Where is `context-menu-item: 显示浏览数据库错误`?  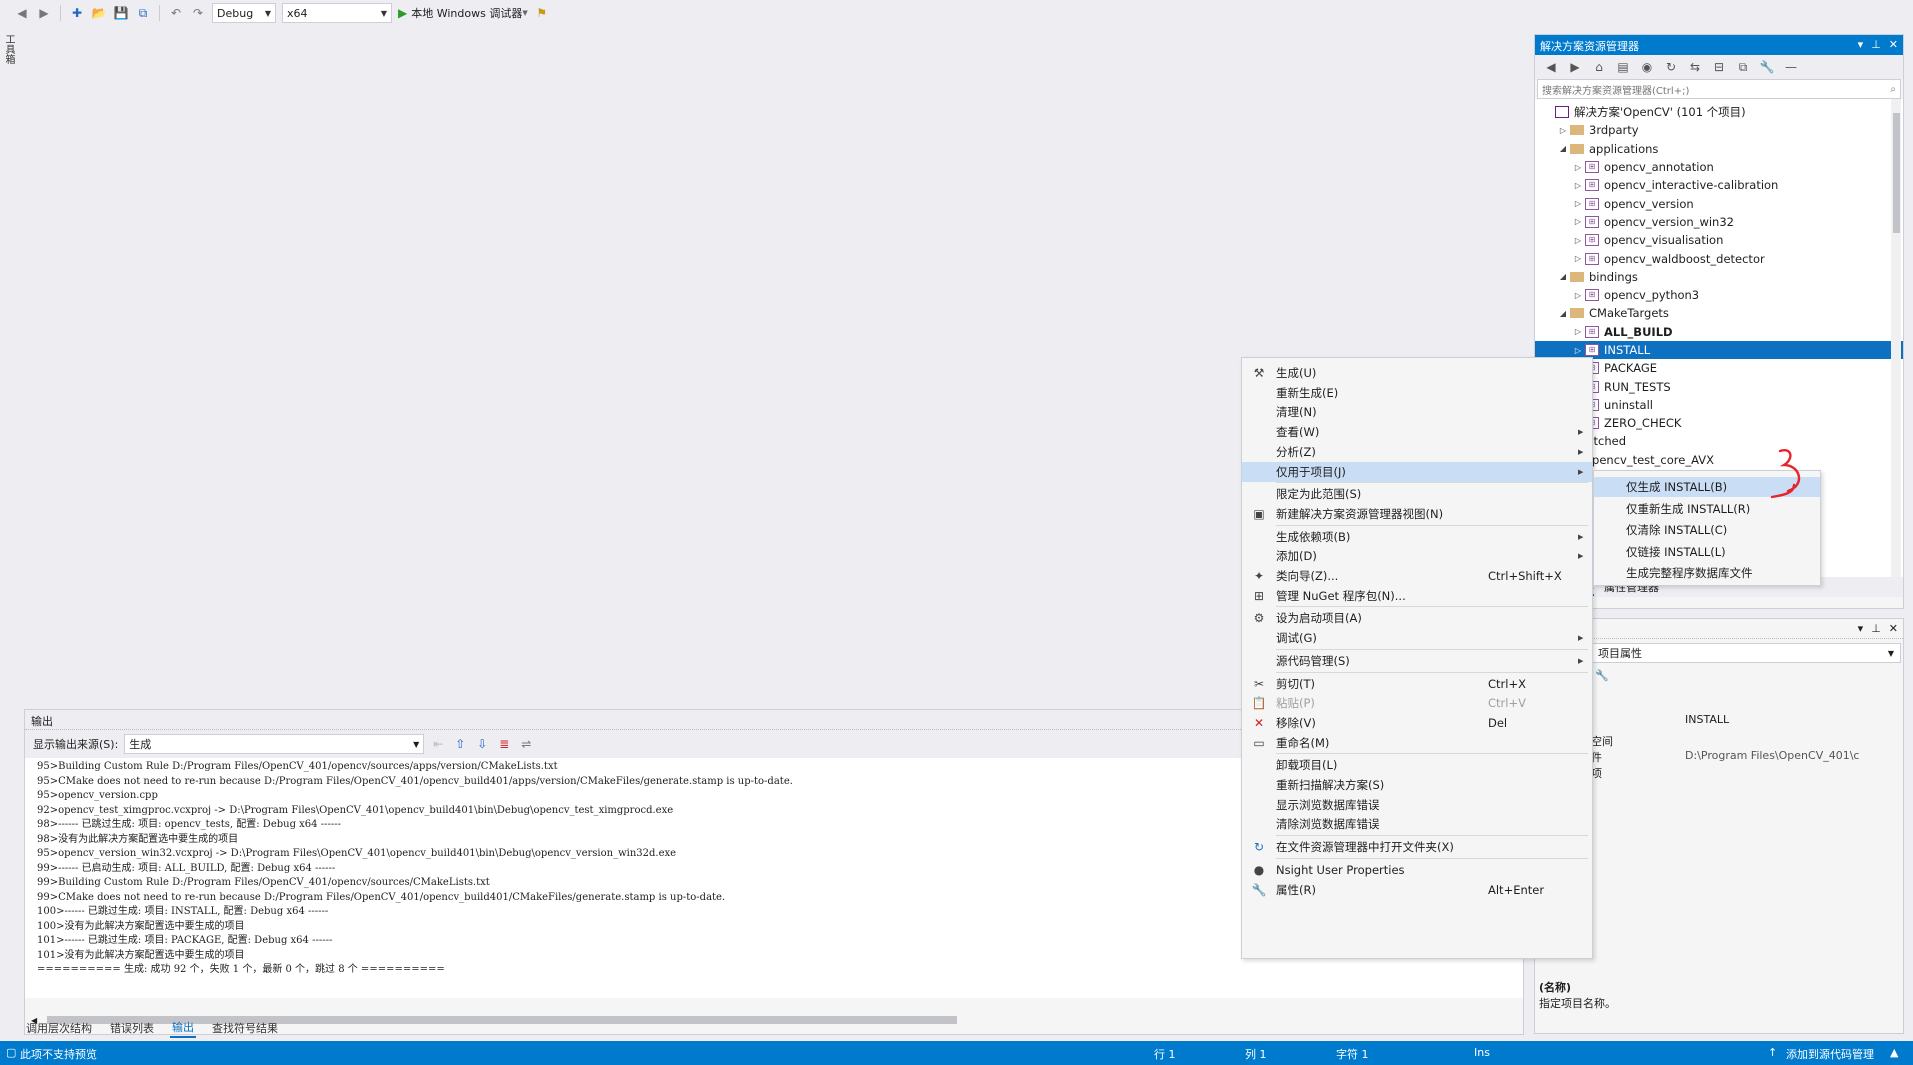
context-menu-item: 显示浏览数据库错误 is located at coordinates (1417, 805).